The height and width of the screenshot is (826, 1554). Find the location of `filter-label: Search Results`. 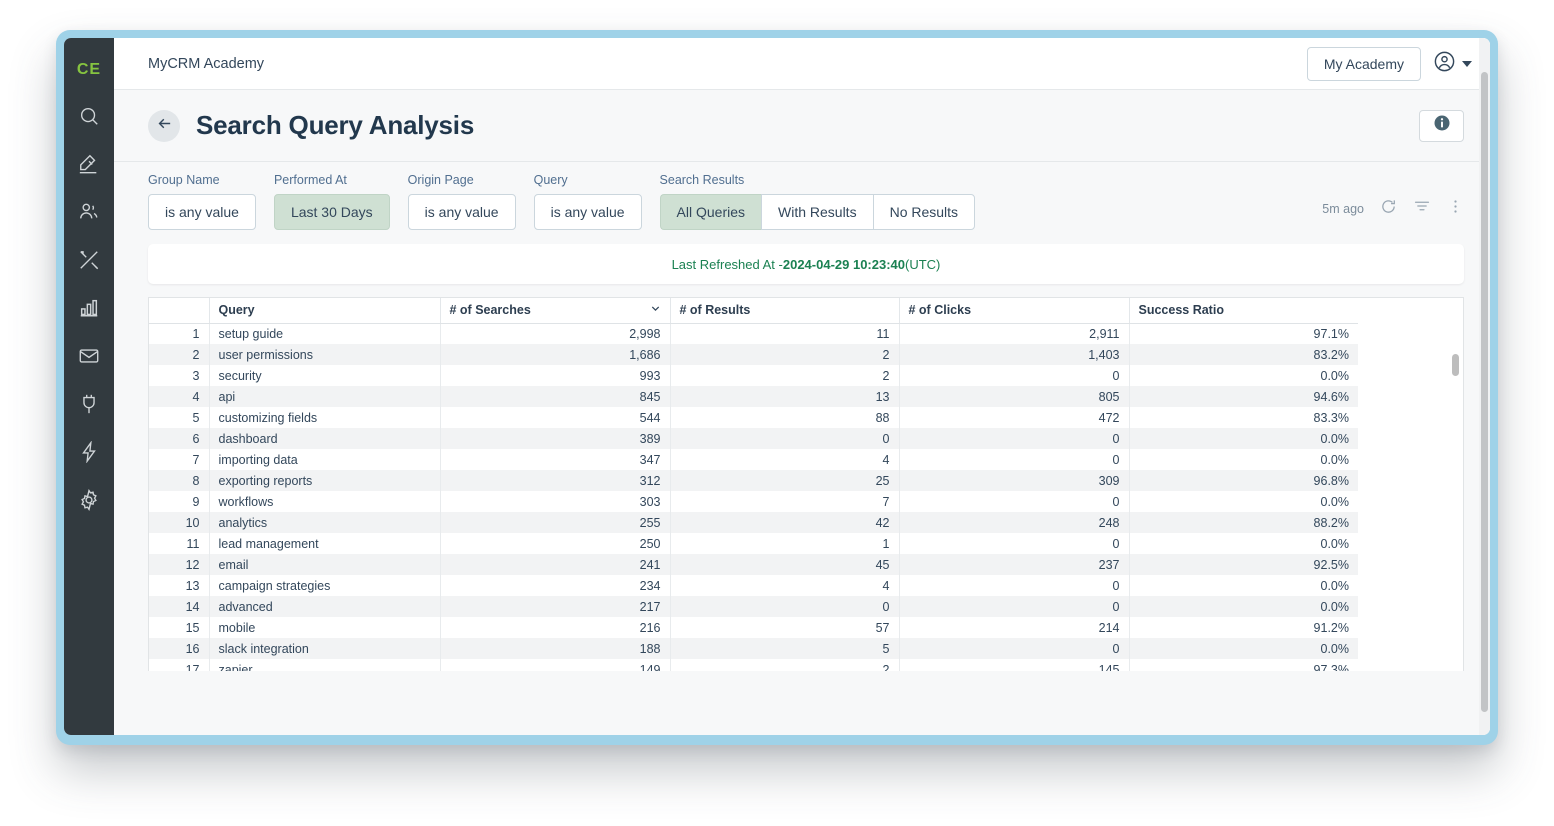

filter-label: Search Results is located at coordinates (702, 180).